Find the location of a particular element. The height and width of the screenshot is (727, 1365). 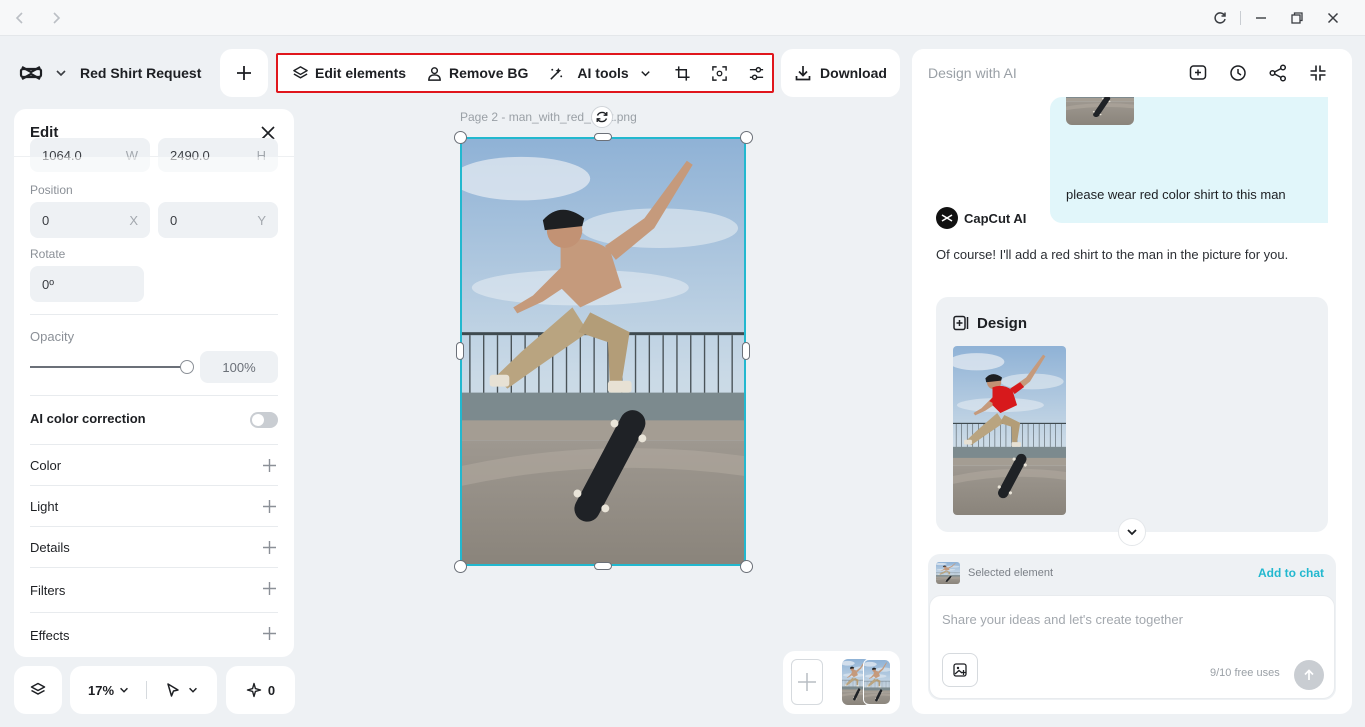

layers-button is located at coordinates (38, 690).